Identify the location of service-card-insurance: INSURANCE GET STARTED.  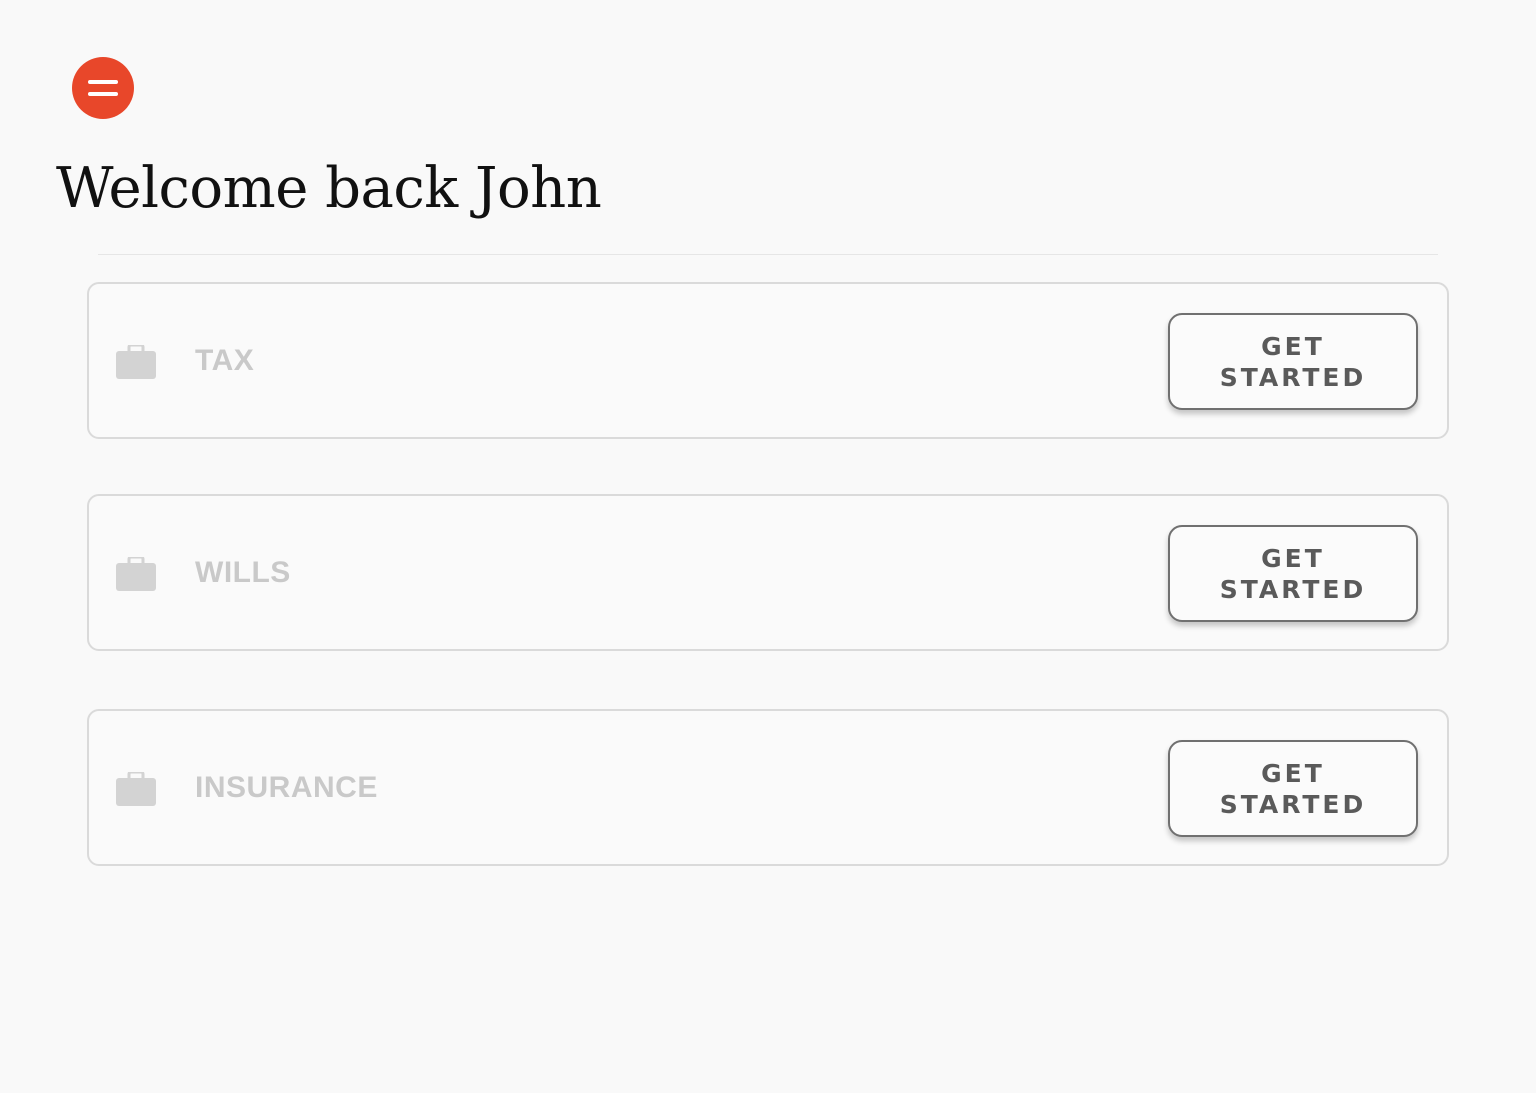
(768, 787).